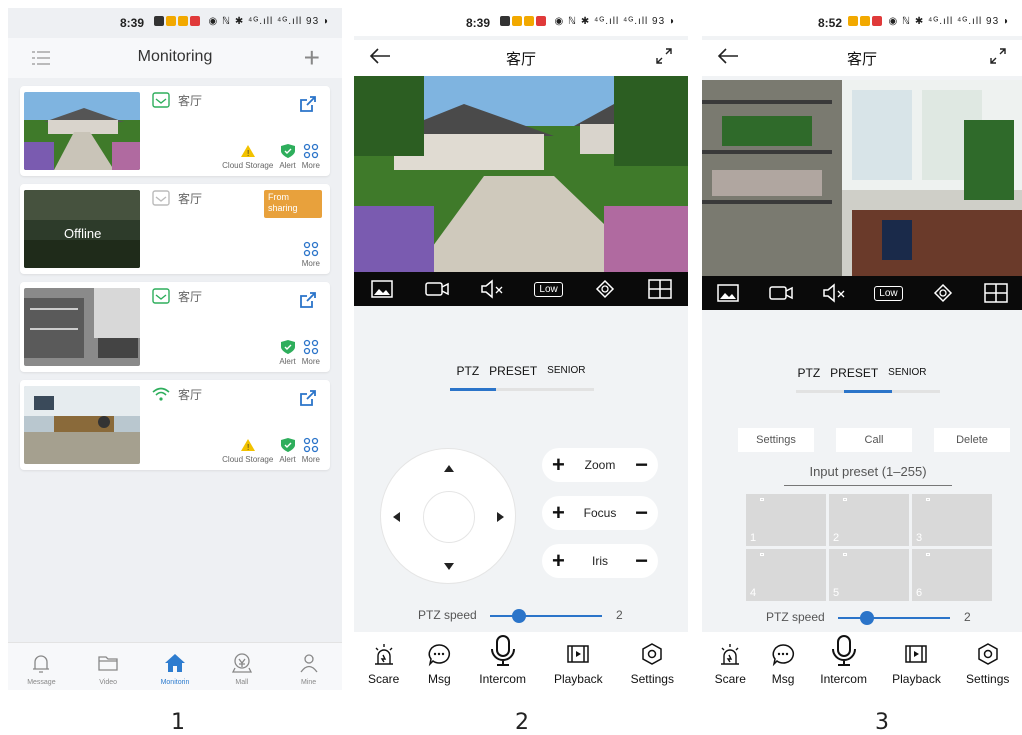 The height and width of the screenshot is (735, 1022). Describe the element at coordinates (312, 58) in the screenshot. I see `add-device-icon: +` at that location.